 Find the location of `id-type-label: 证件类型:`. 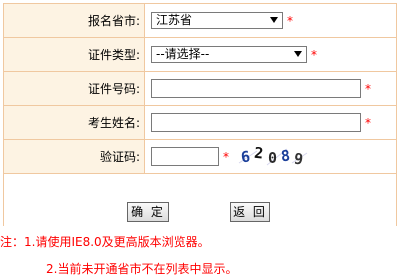

id-type-label: 证件类型: is located at coordinates (74, 54).